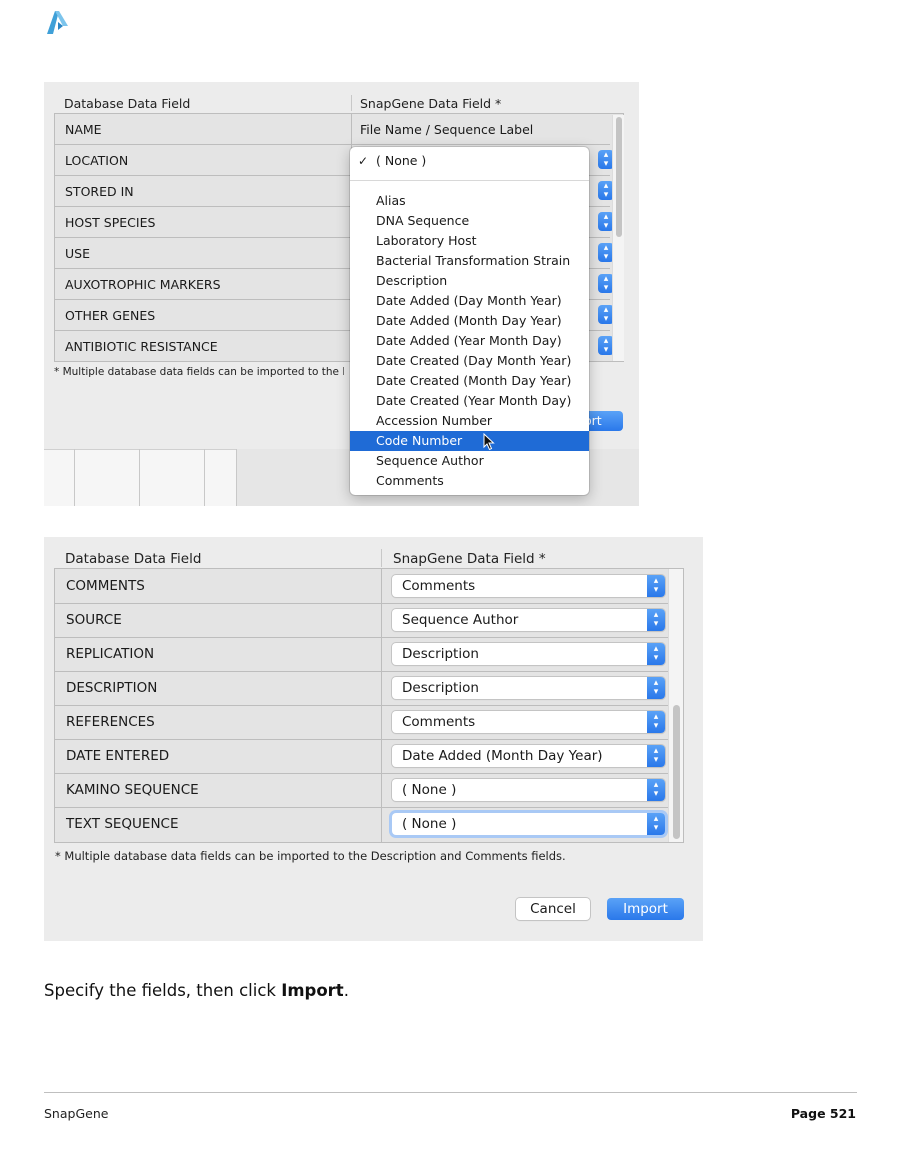 The width and height of the screenshot is (901, 1166). I want to click on menu-item: Bacterial Transformation Strain, so click(469, 261).